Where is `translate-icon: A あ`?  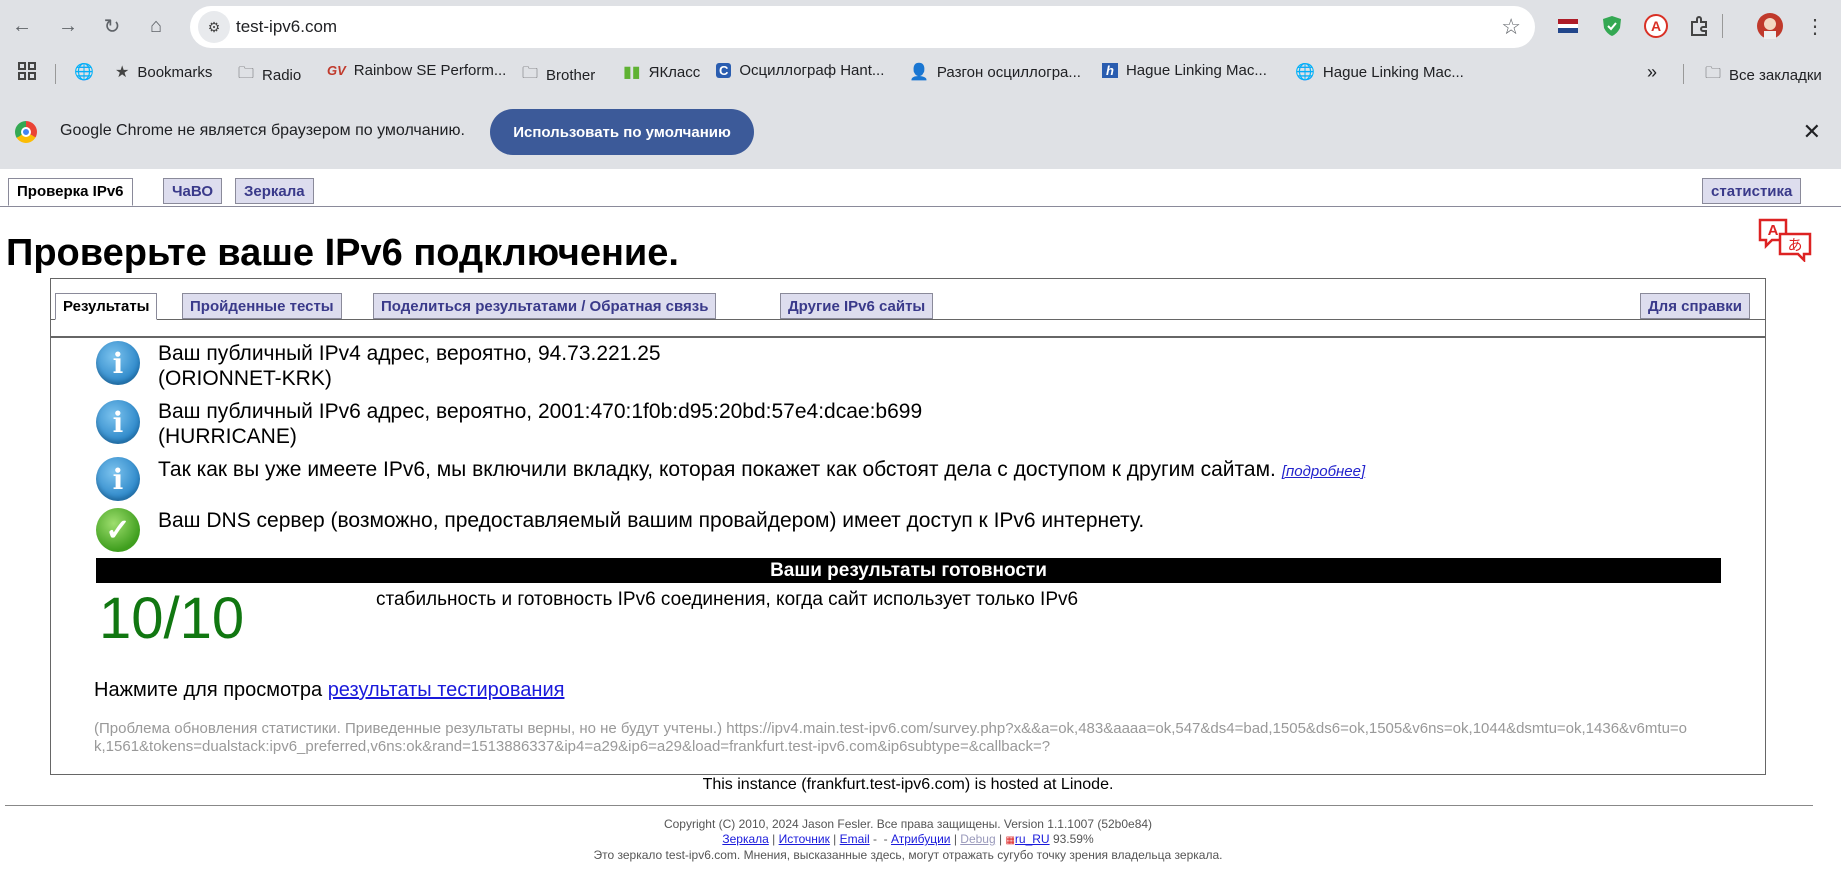 translate-icon: A あ is located at coordinates (1786, 241).